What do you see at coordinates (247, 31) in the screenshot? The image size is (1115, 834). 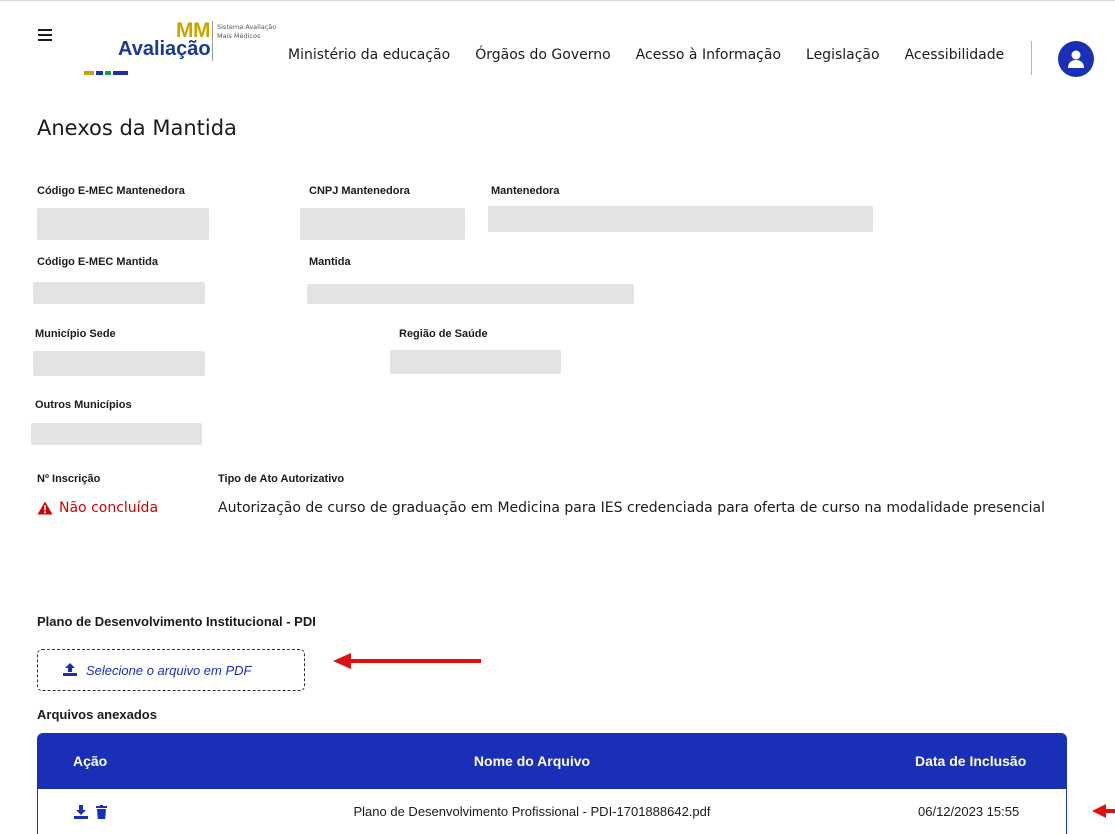 I see `logo-subtitle: Sistema Avaliação Mais Médicos` at bounding box center [247, 31].